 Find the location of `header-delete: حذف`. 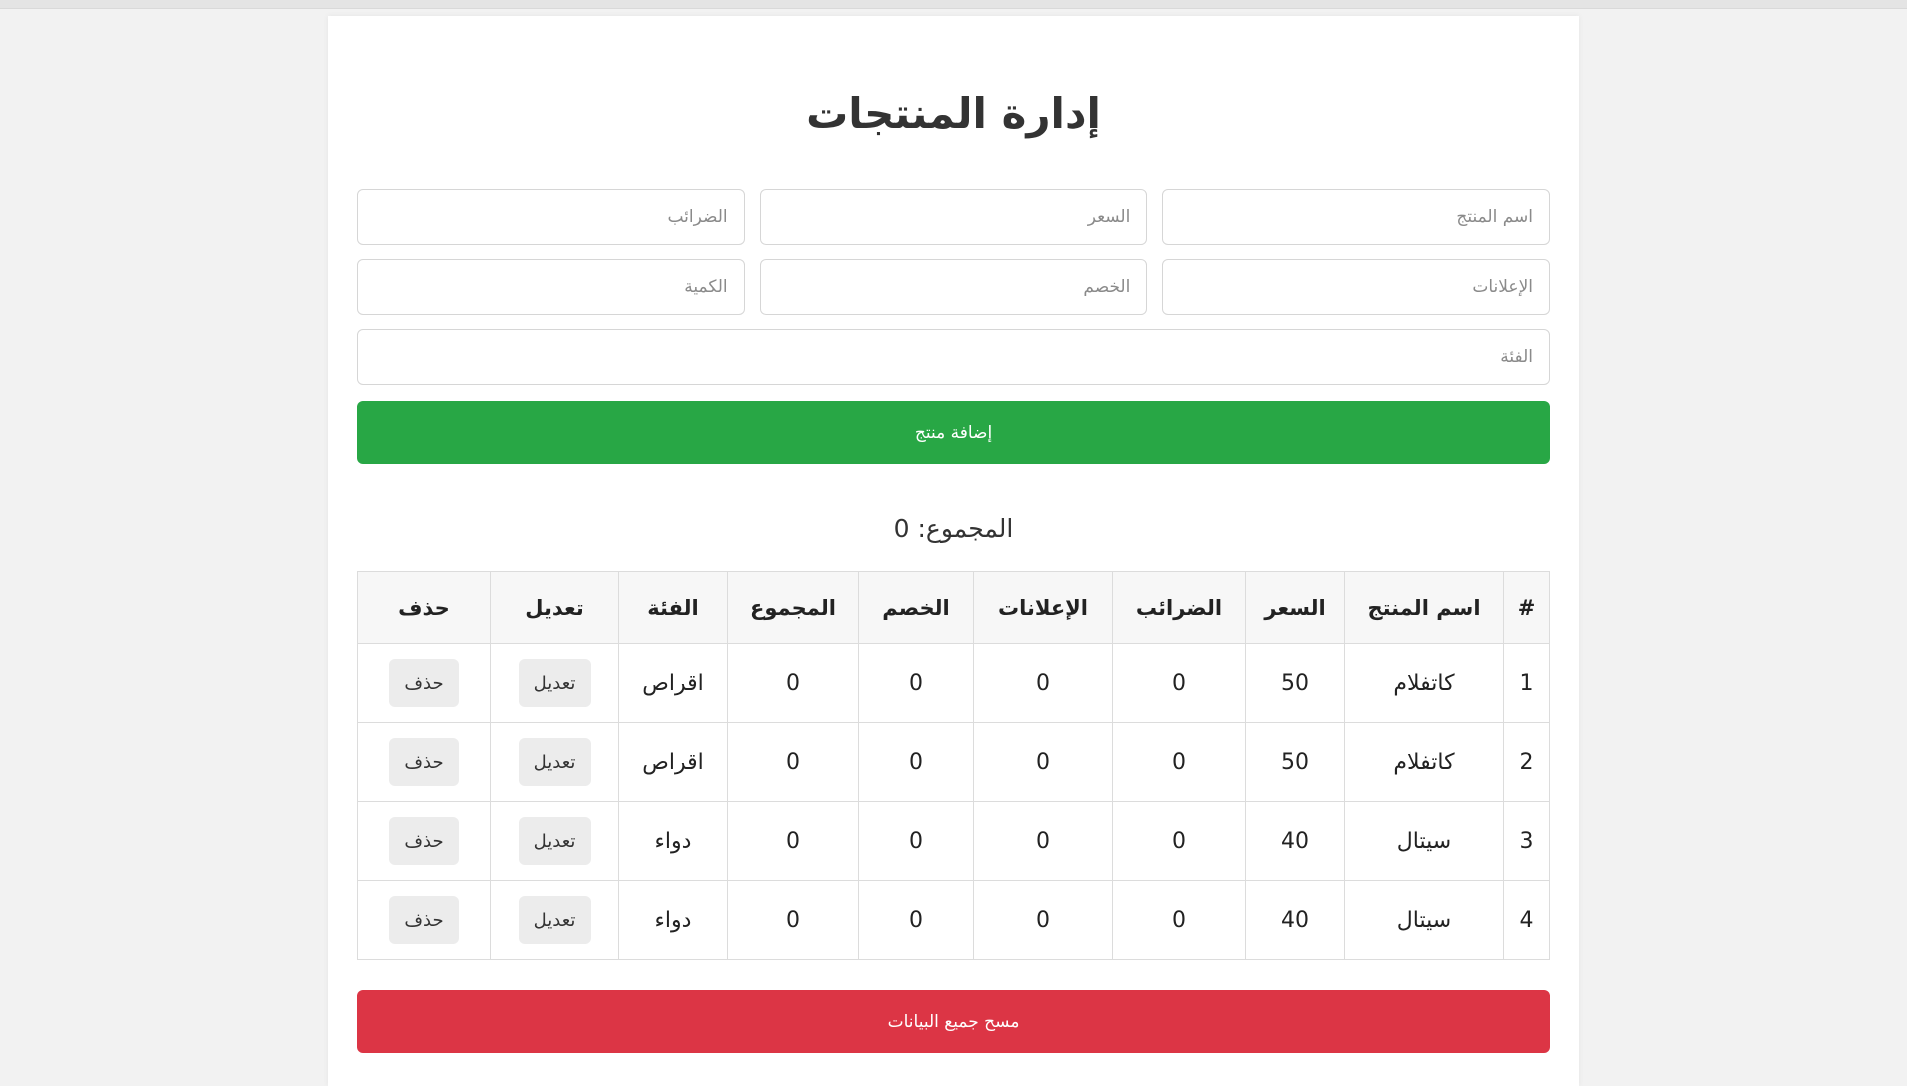

header-delete: حذف is located at coordinates (424, 607).